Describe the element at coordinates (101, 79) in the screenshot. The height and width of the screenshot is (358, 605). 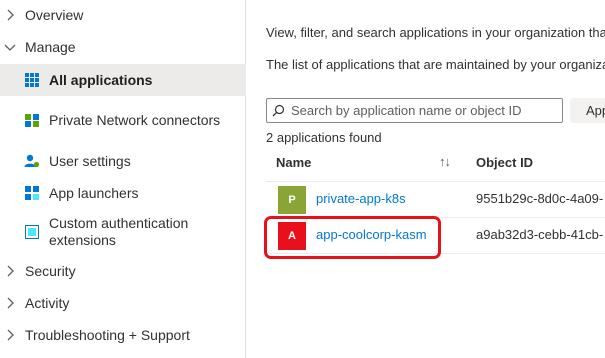
I see `sidebar-item-label: All applications` at that location.